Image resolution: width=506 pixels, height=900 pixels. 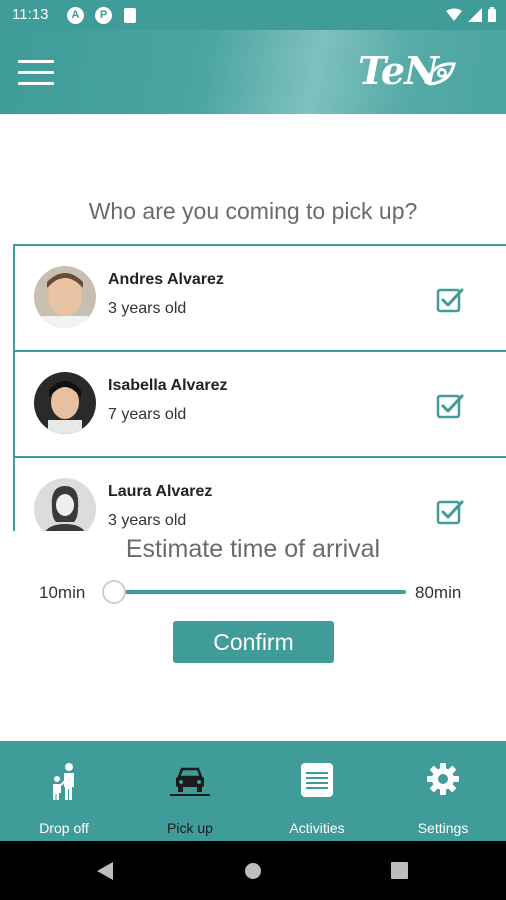 What do you see at coordinates (253, 15) in the screenshot?
I see `status-bar: 11:13 A P` at bounding box center [253, 15].